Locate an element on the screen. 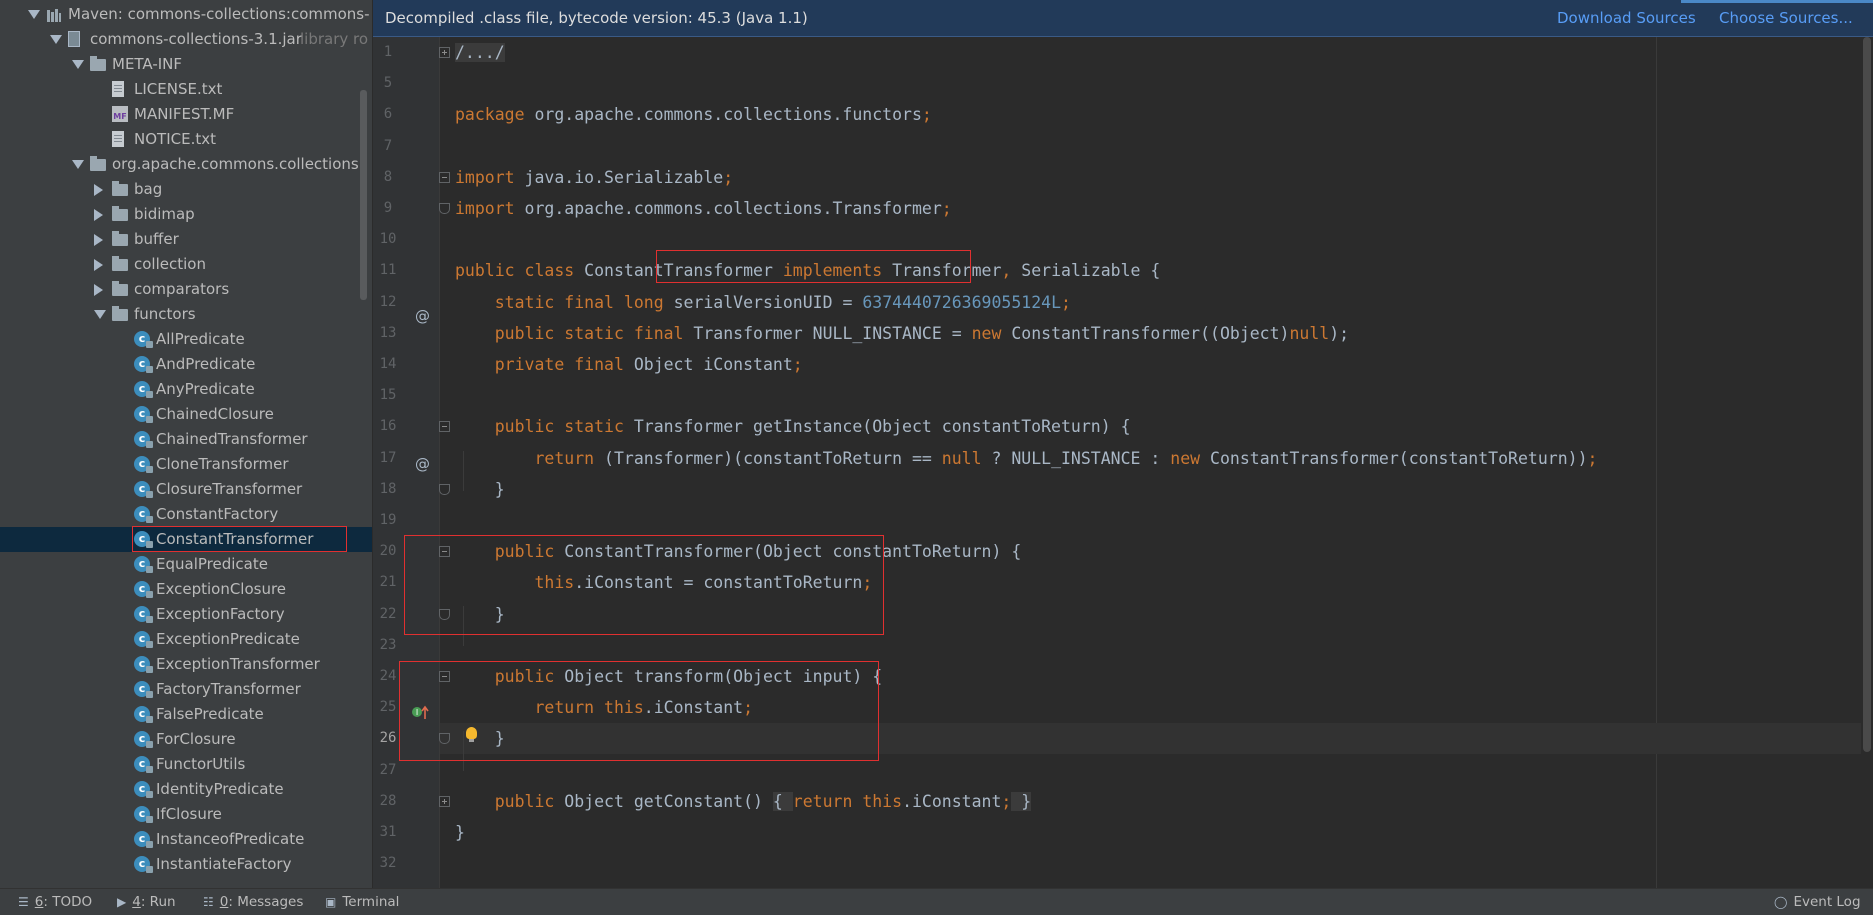 The image size is (1873, 915). folded-code: } is located at coordinates (1021, 801).